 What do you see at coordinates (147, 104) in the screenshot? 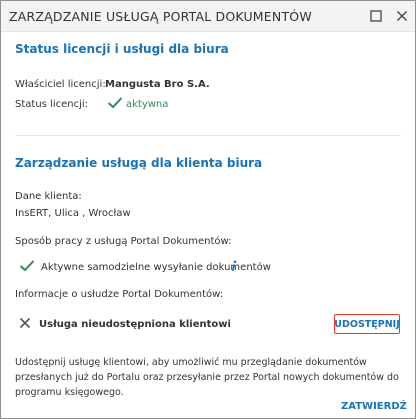
I see `license-status-value: aktywna` at bounding box center [147, 104].